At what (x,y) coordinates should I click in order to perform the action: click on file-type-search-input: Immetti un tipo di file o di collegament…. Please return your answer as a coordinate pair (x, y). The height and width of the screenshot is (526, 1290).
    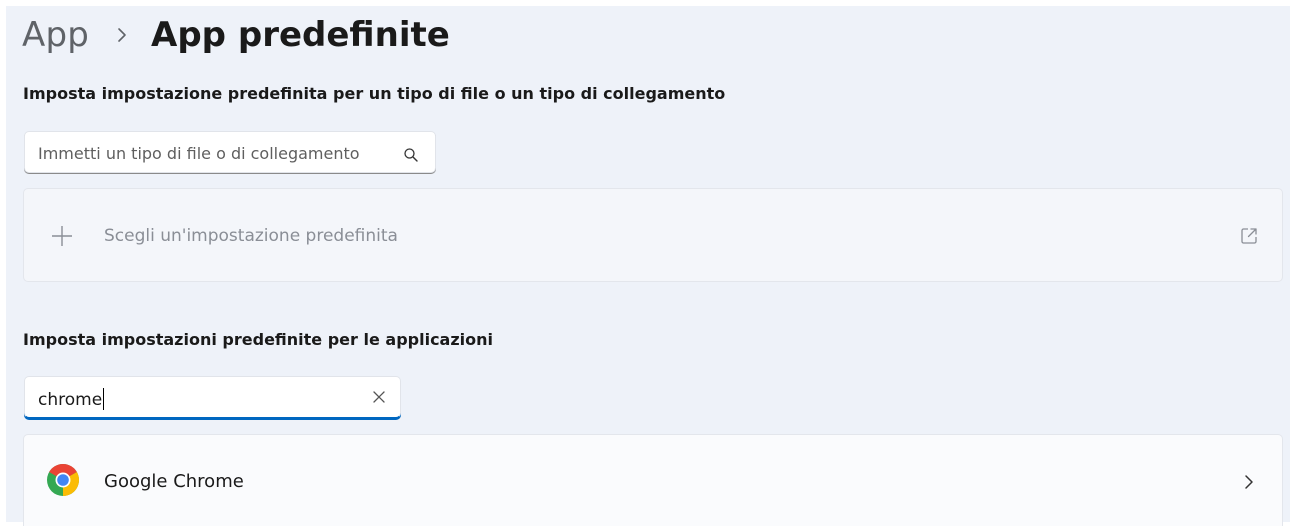
    Looking at the image, I should click on (230, 152).